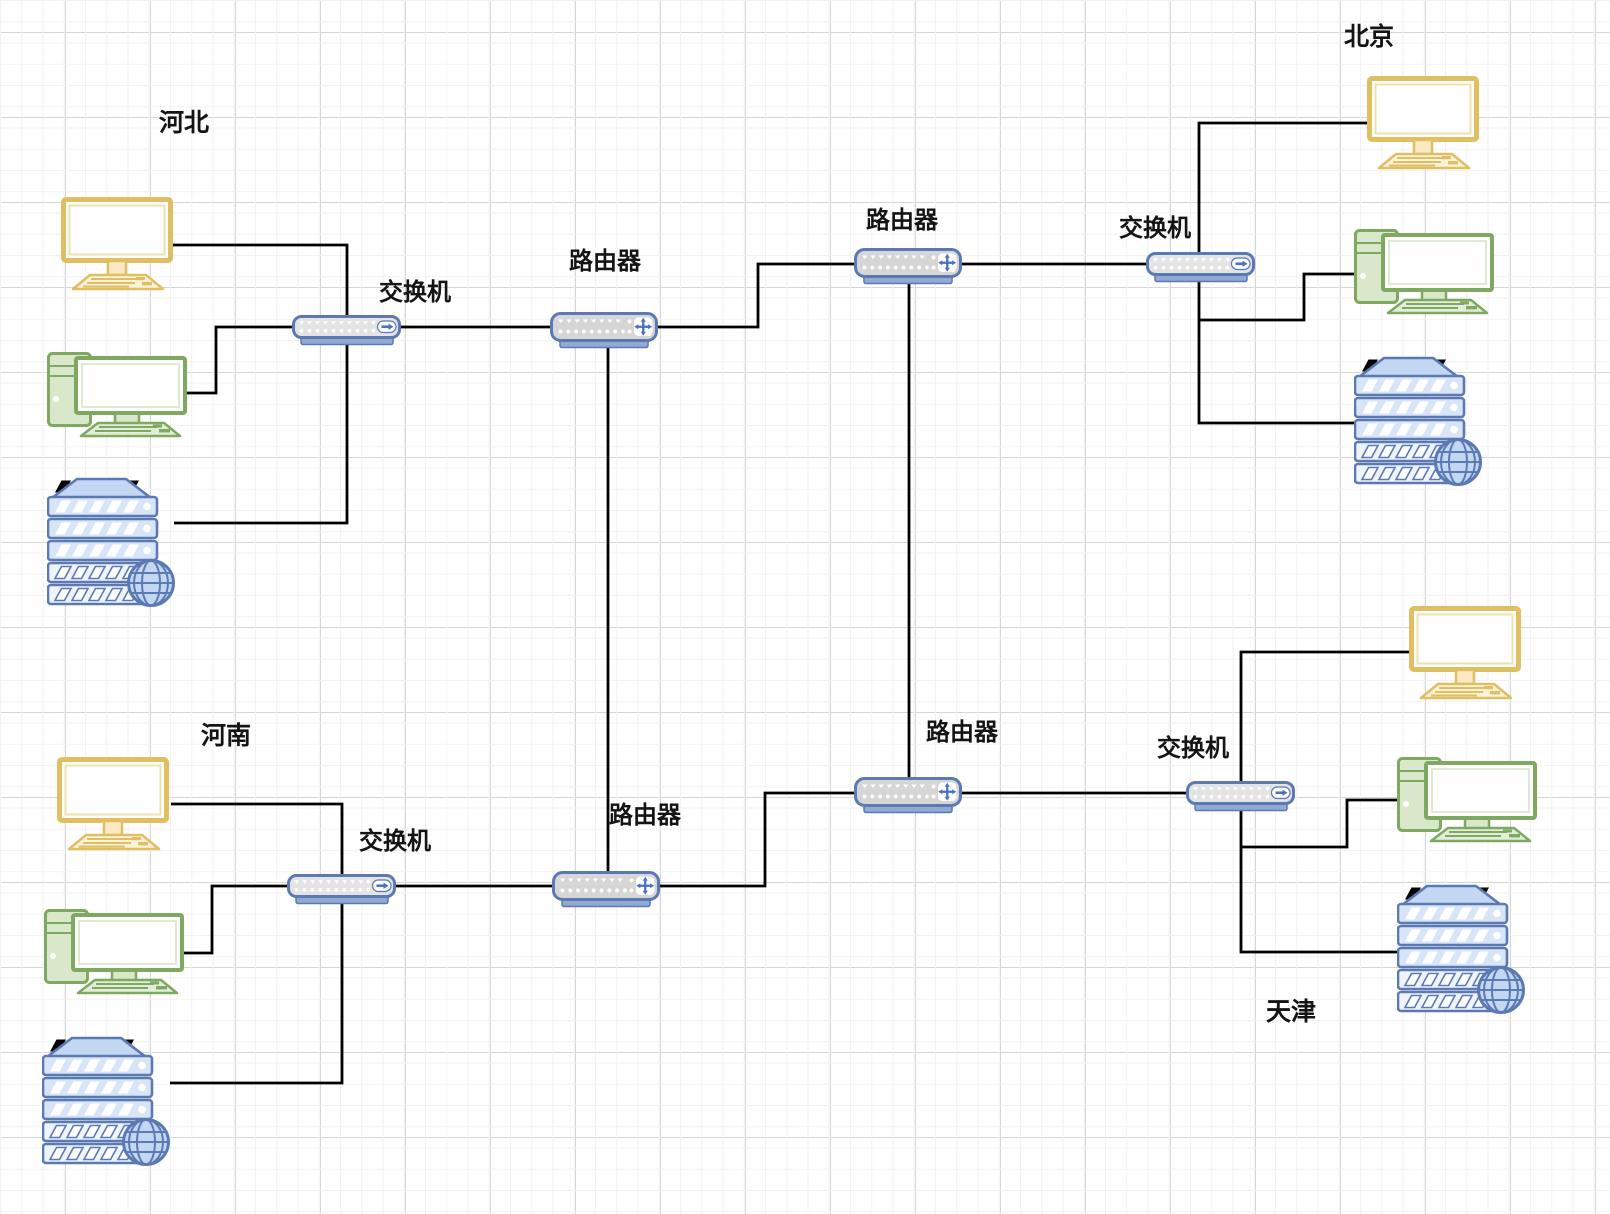 The image size is (1610, 1214). What do you see at coordinates (1291, 1012) in the screenshot?
I see `region-label-tianjin: 天津` at bounding box center [1291, 1012].